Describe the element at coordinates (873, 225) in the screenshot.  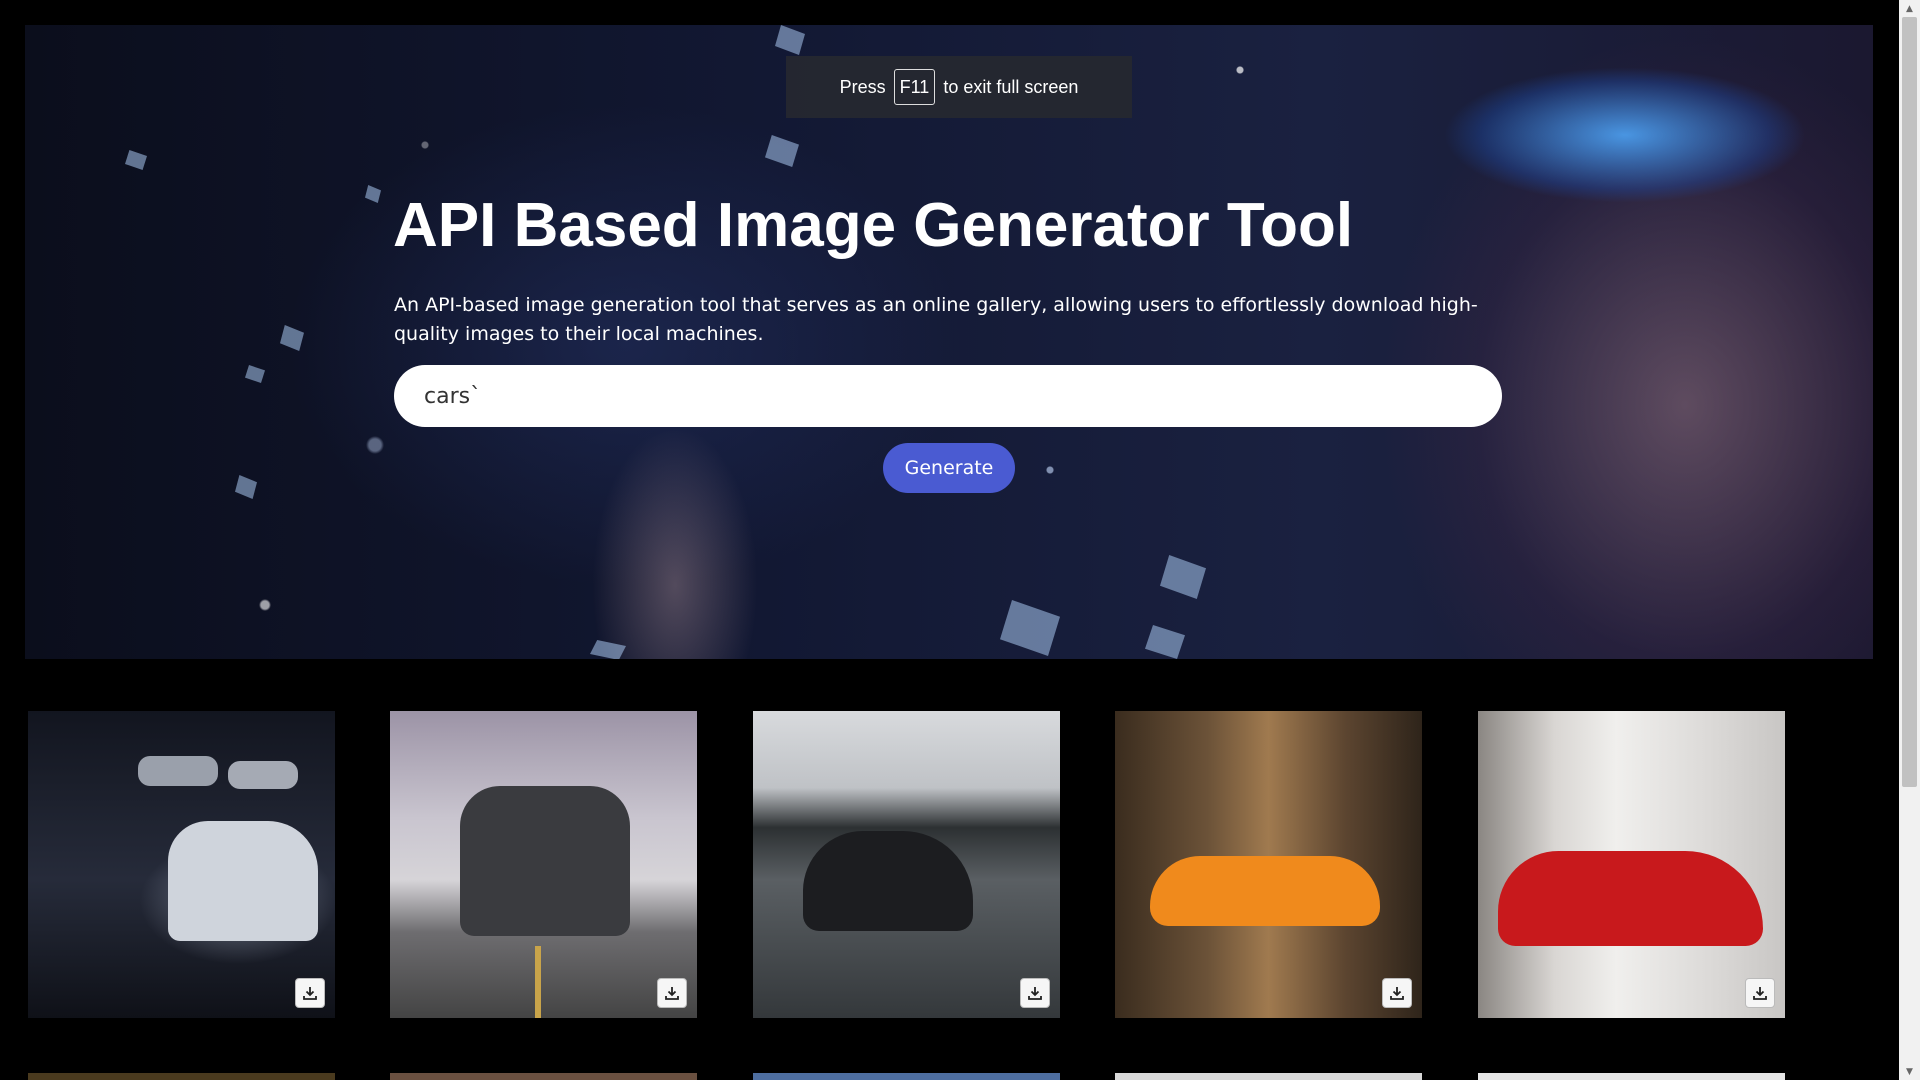
I see `page-title: API Based Image Generator Tool` at that location.